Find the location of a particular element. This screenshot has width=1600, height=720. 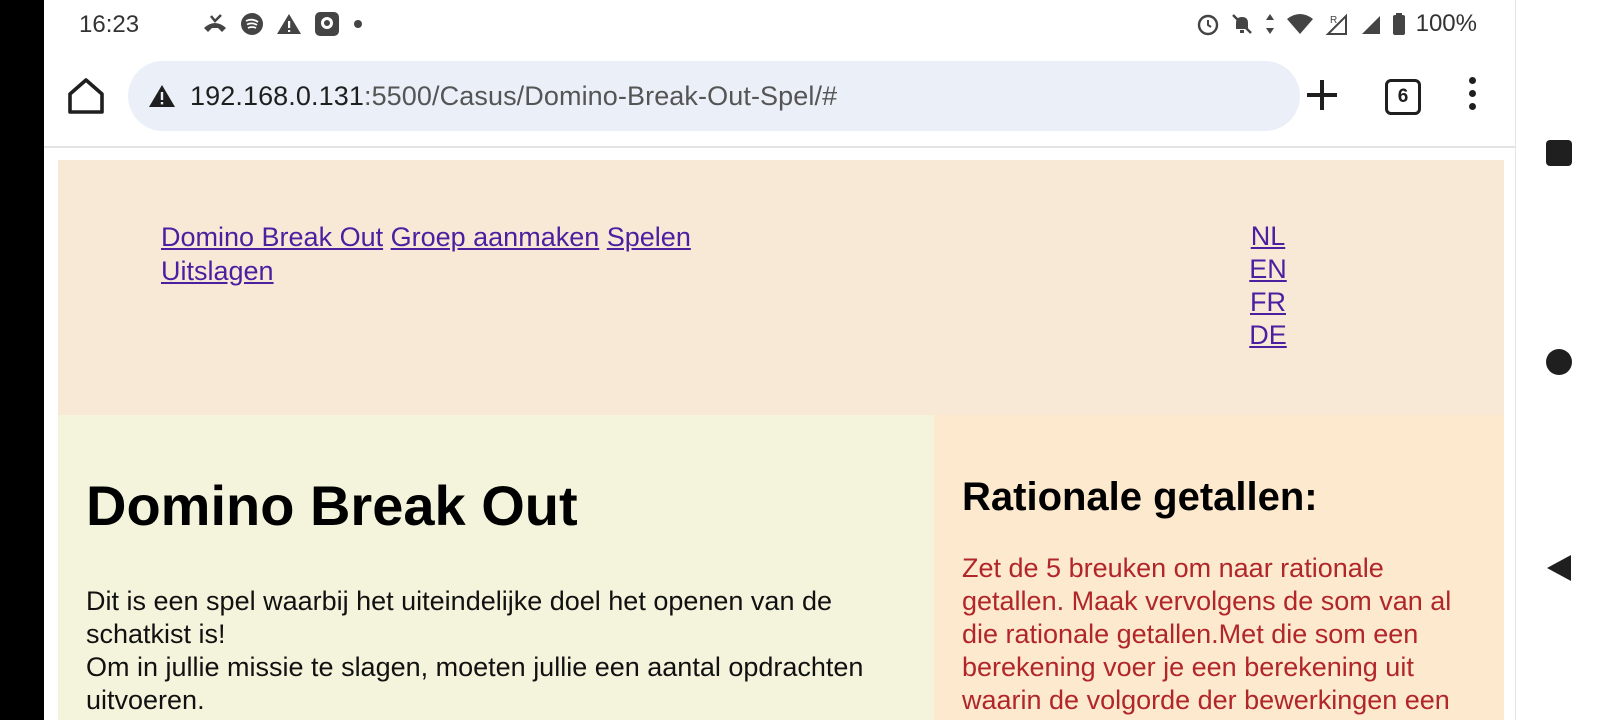

nav-link-results: Uitslagen is located at coordinates (217, 271).